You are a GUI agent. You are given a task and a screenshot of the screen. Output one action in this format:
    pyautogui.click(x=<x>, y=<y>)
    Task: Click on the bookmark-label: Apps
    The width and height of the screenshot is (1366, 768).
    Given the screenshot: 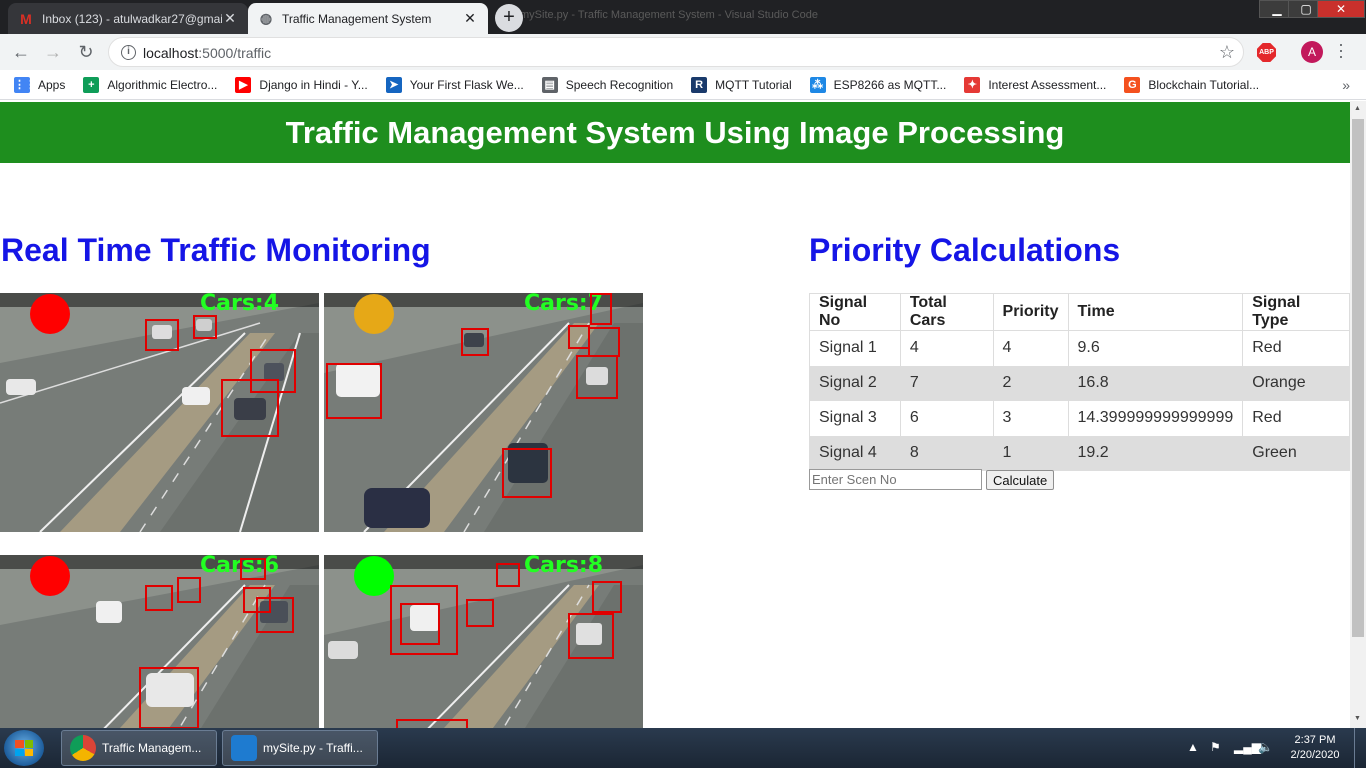 What is the action you would take?
    pyautogui.click(x=52, y=84)
    